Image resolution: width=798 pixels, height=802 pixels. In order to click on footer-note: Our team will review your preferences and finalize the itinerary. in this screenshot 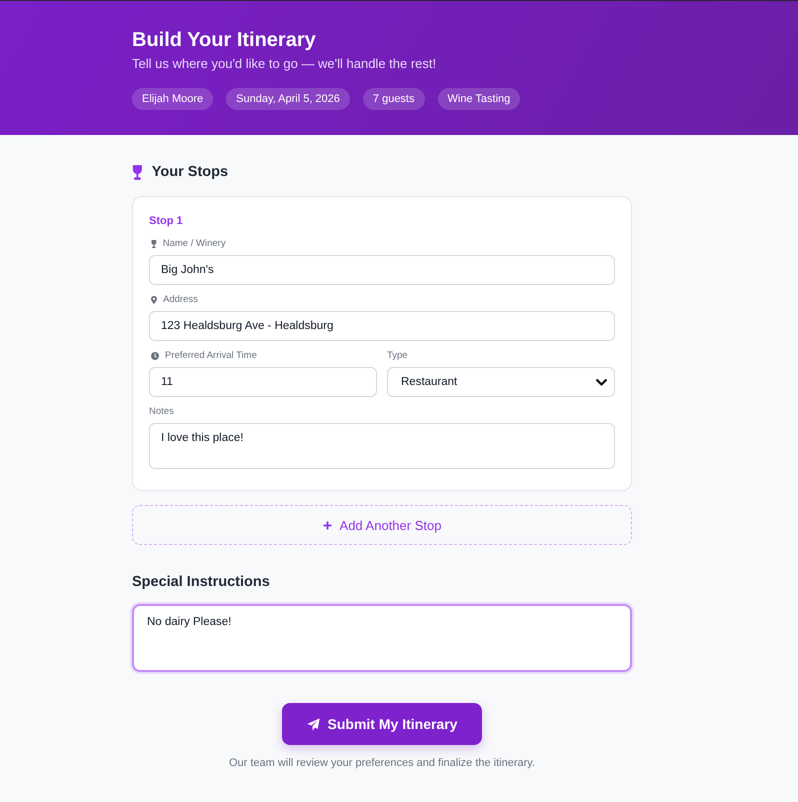, I will do `click(382, 763)`.